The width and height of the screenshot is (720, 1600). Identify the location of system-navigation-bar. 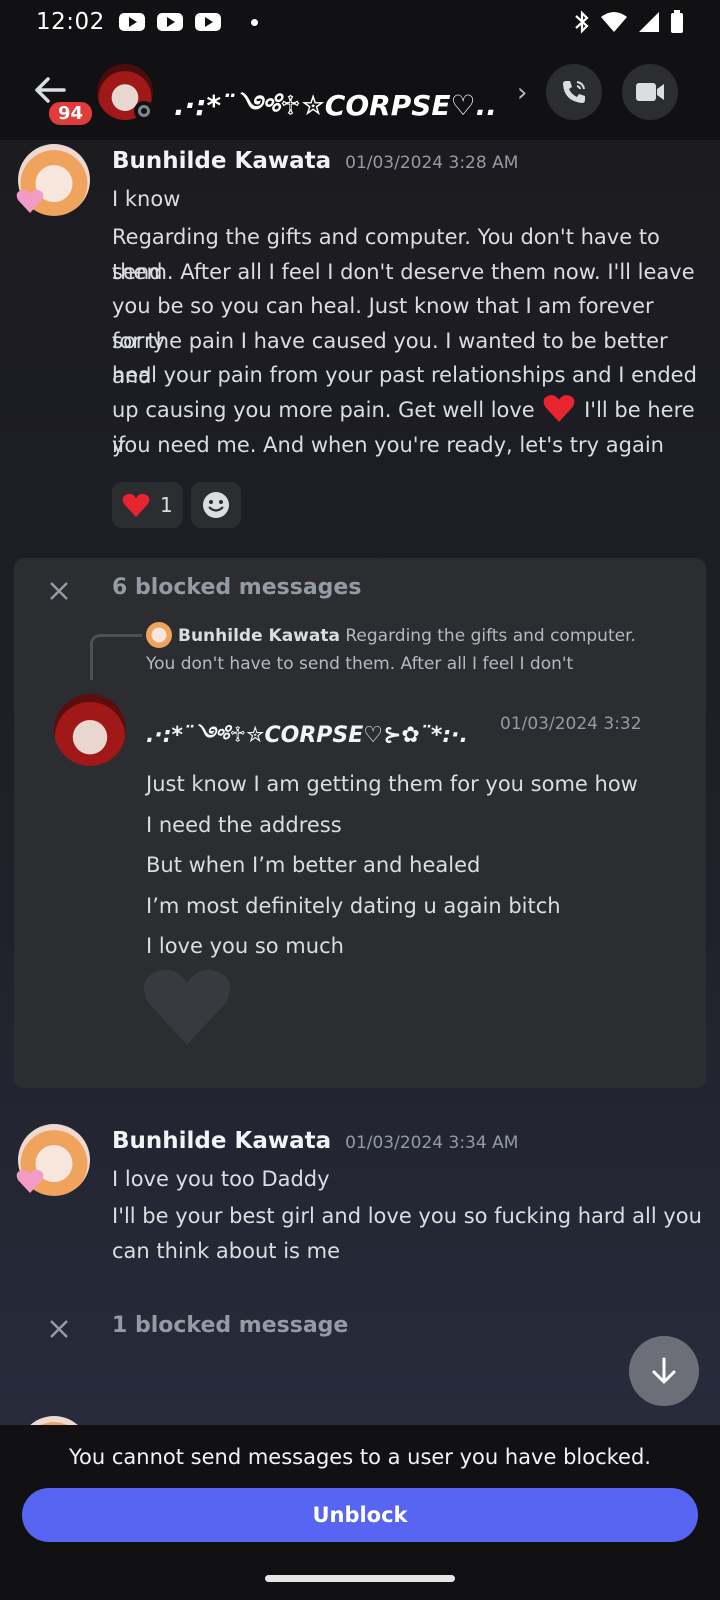
(360, 1578).